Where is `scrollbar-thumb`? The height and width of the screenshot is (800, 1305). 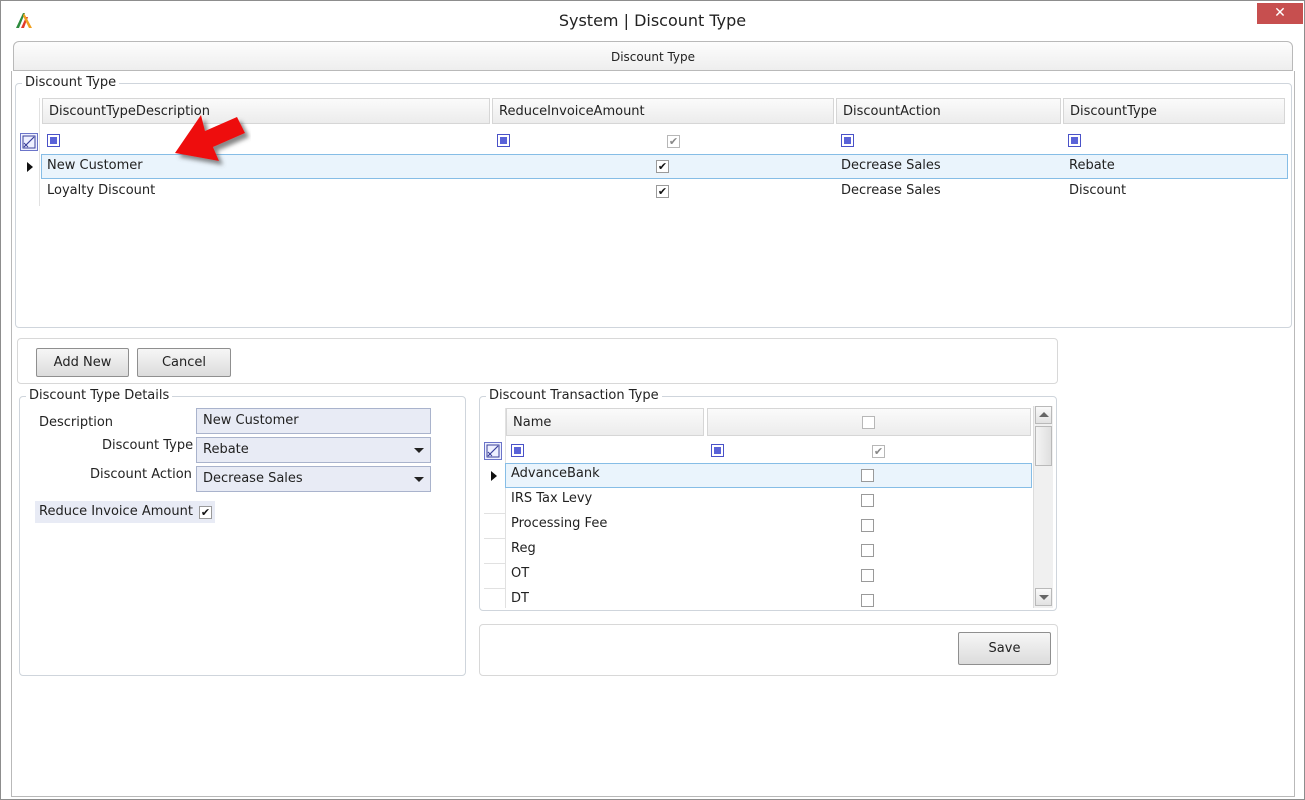 scrollbar-thumb is located at coordinates (1043, 446).